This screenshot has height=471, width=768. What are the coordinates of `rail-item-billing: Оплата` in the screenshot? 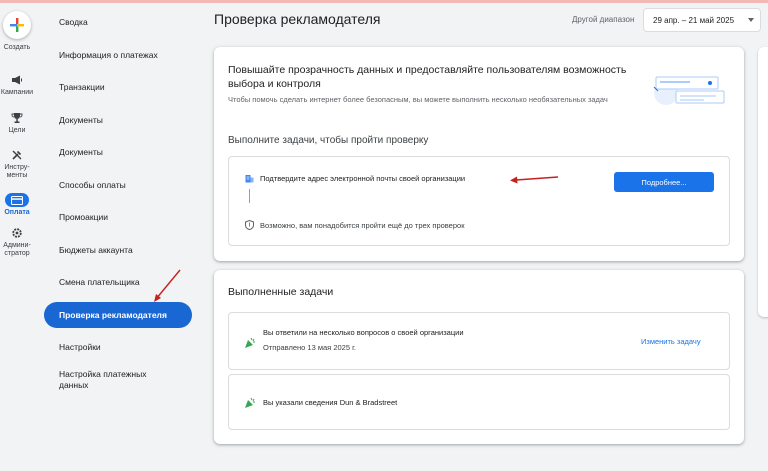 It's located at (17, 213).